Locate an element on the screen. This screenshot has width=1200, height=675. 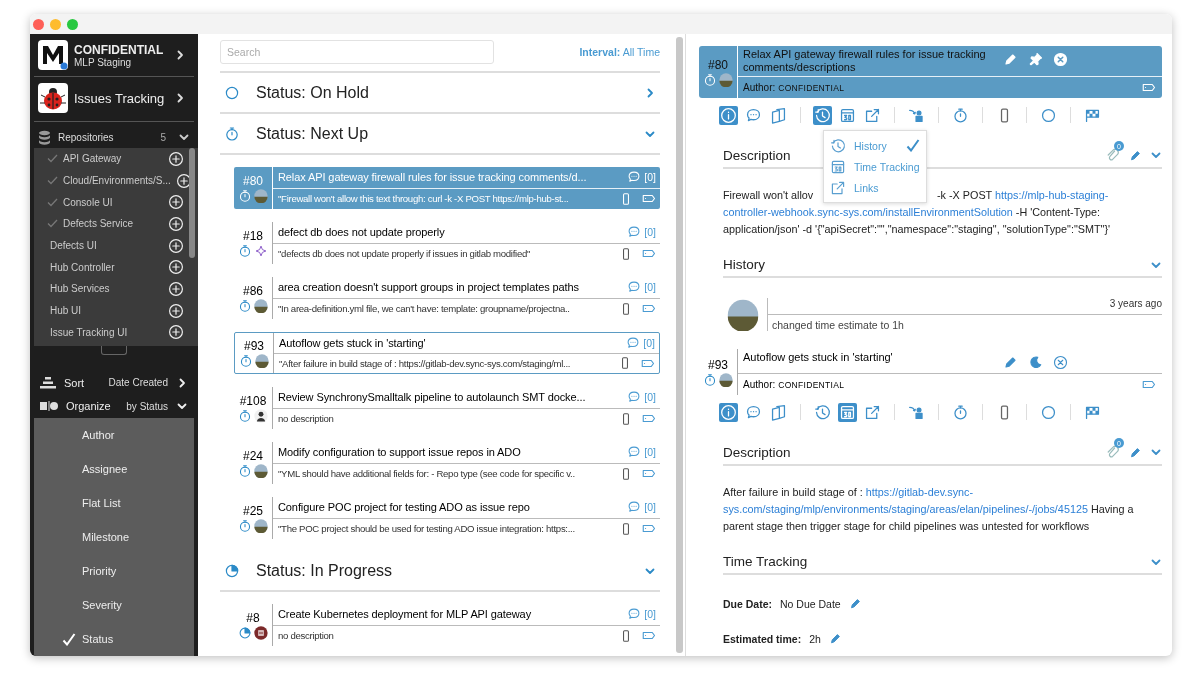
issue-row: #8 Create Kubernetes deployment for MLP API gateway [0] no description is located at coordinates (447, 625).